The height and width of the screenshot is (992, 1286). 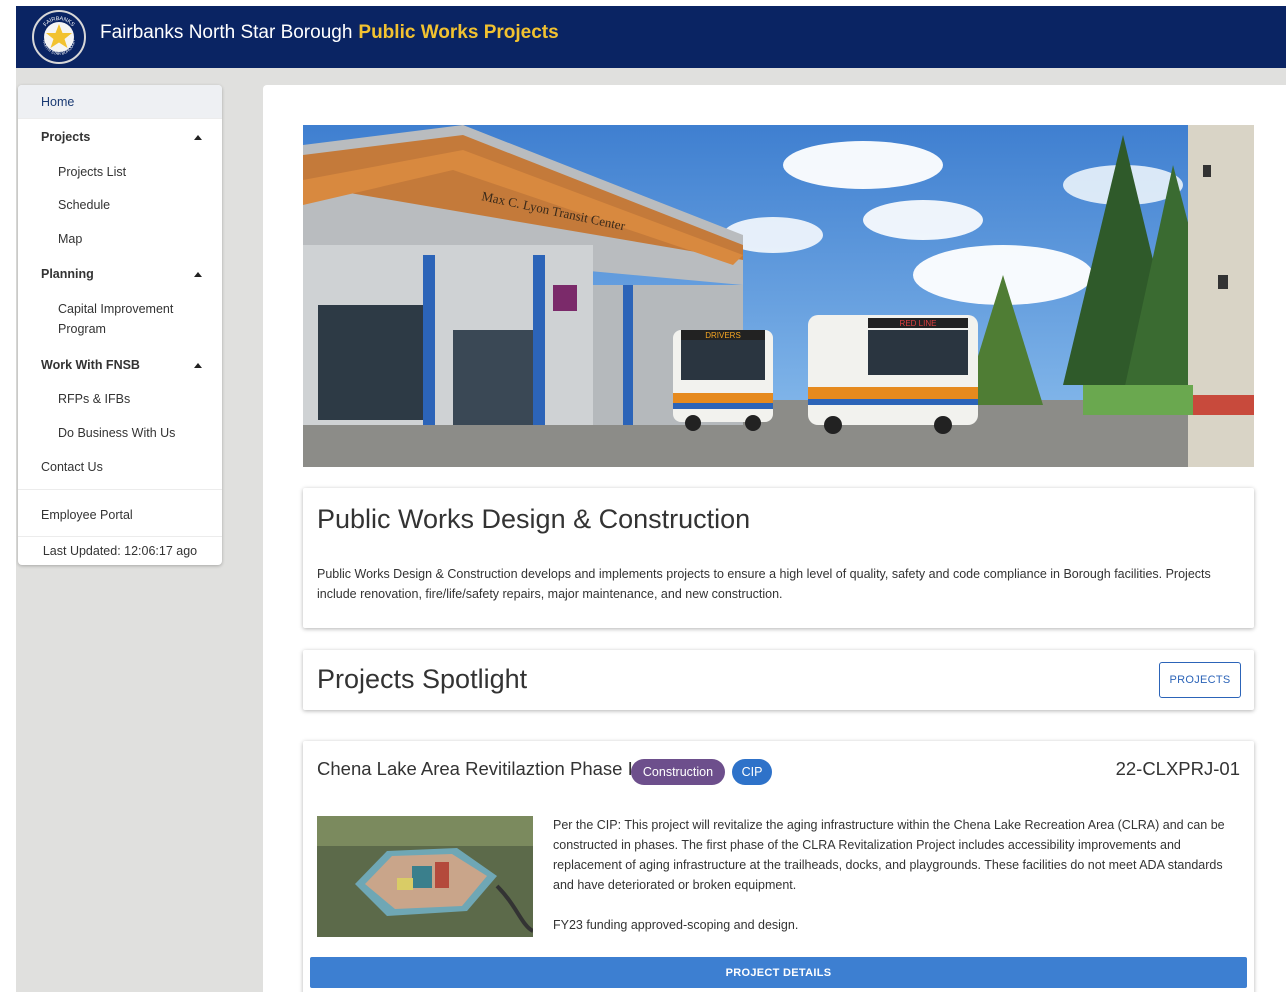 I want to click on sidebar-item-label: Do Business With Us, so click(x=117, y=433).